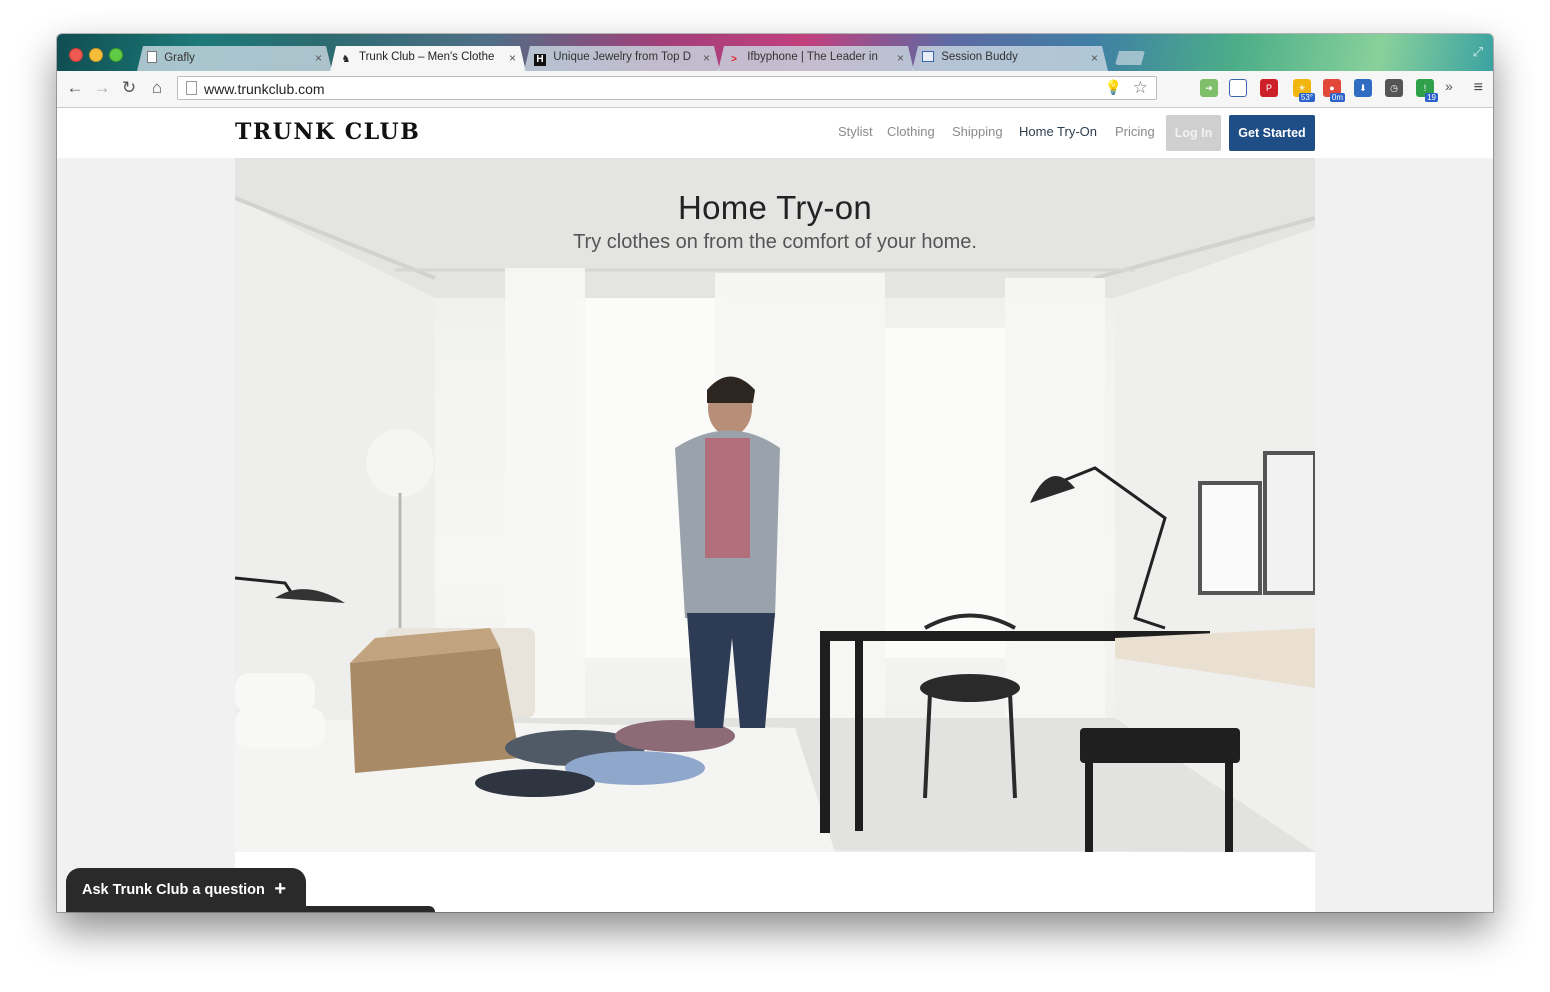 The height and width of the screenshot is (992, 1550). Describe the element at coordinates (116, 55) in the screenshot. I see `zoom-window-button` at that location.